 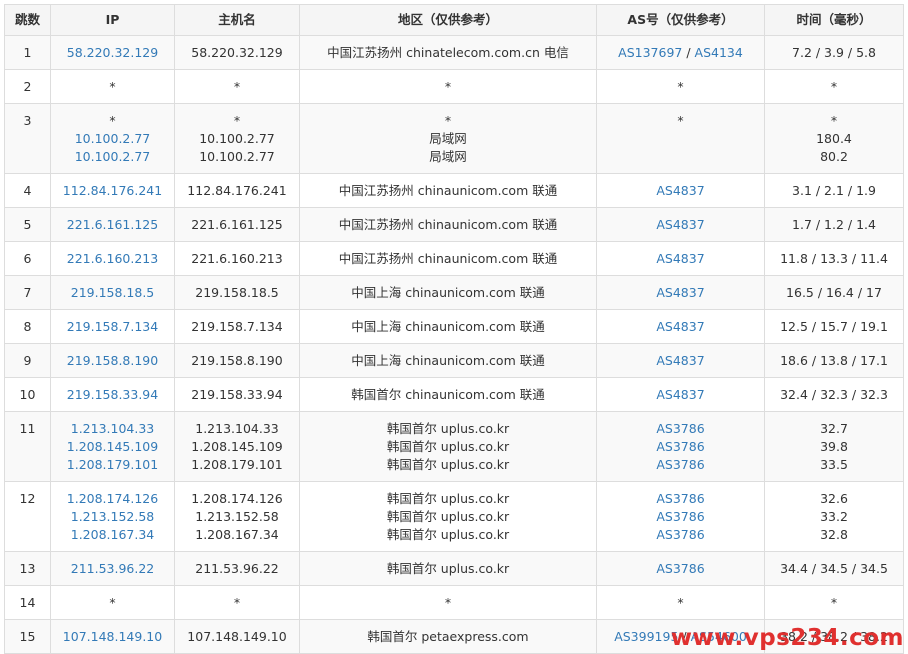 What do you see at coordinates (834, 568) in the screenshot?
I see `time-text: 34.4 / 34.5 / 34.5` at bounding box center [834, 568].